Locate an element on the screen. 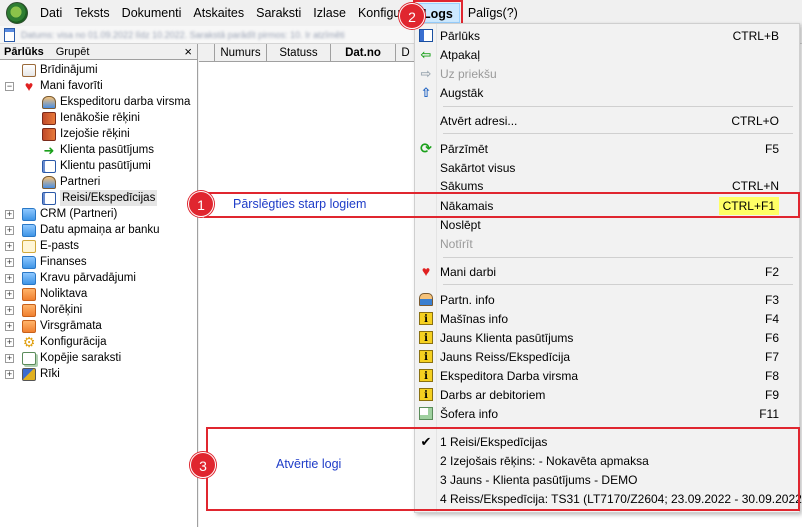 The height and width of the screenshot is (527, 802). tree-item-riki: Rīki is located at coordinates (41, 374).